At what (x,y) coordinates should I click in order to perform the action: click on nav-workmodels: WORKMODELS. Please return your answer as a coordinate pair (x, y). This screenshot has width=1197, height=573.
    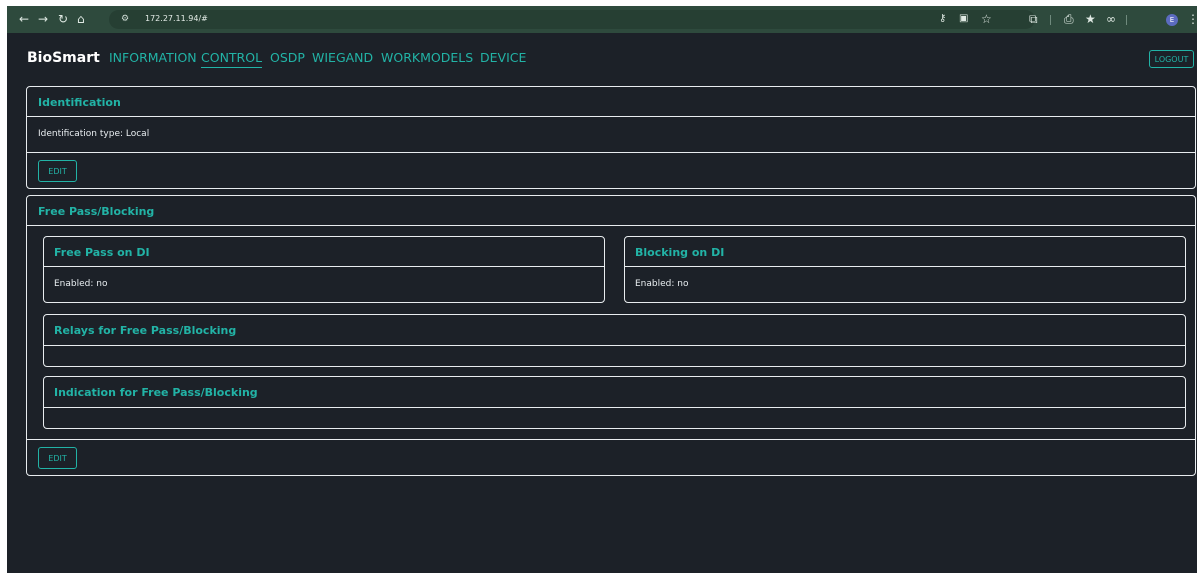
    Looking at the image, I should click on (427, 58).